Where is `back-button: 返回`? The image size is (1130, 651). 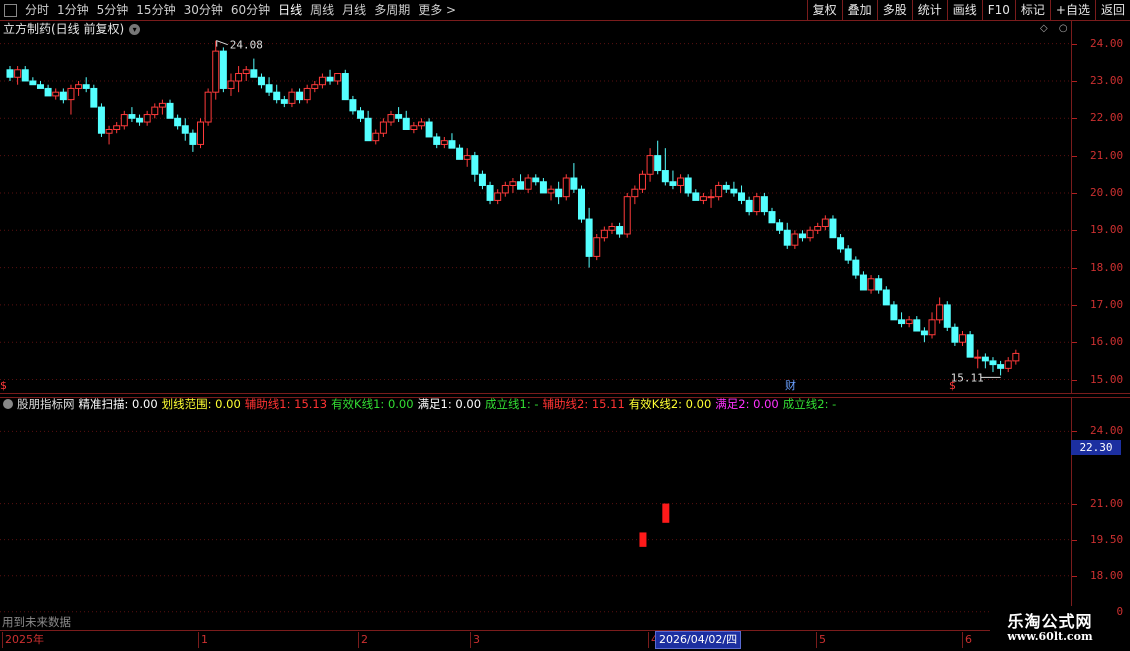 back-button: 返回 is located at coordinates (1112, 10).